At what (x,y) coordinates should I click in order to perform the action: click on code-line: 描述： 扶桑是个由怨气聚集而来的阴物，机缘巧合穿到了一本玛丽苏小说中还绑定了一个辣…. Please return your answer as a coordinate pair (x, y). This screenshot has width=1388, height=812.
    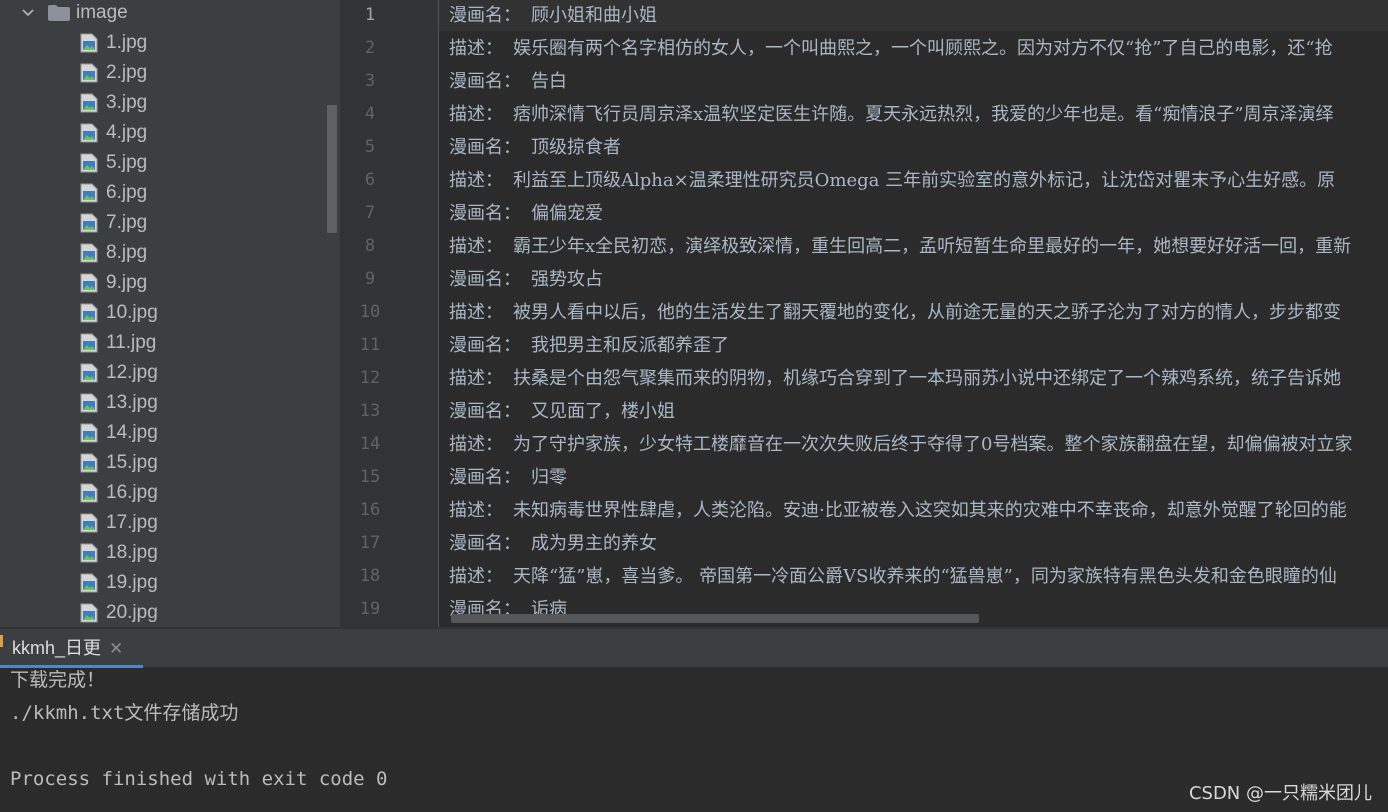
    Looking at the image, I should click on (895, 378).